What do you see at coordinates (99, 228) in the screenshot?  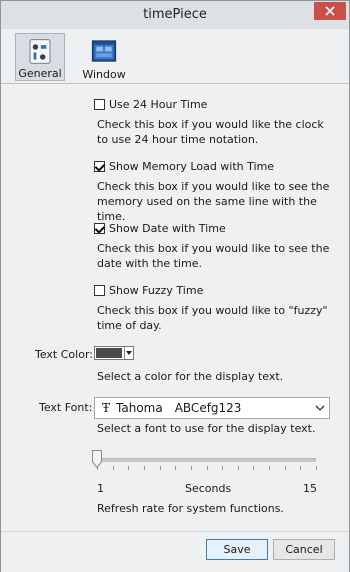 I see `checkbox-date` at bounding box center [99, 228].